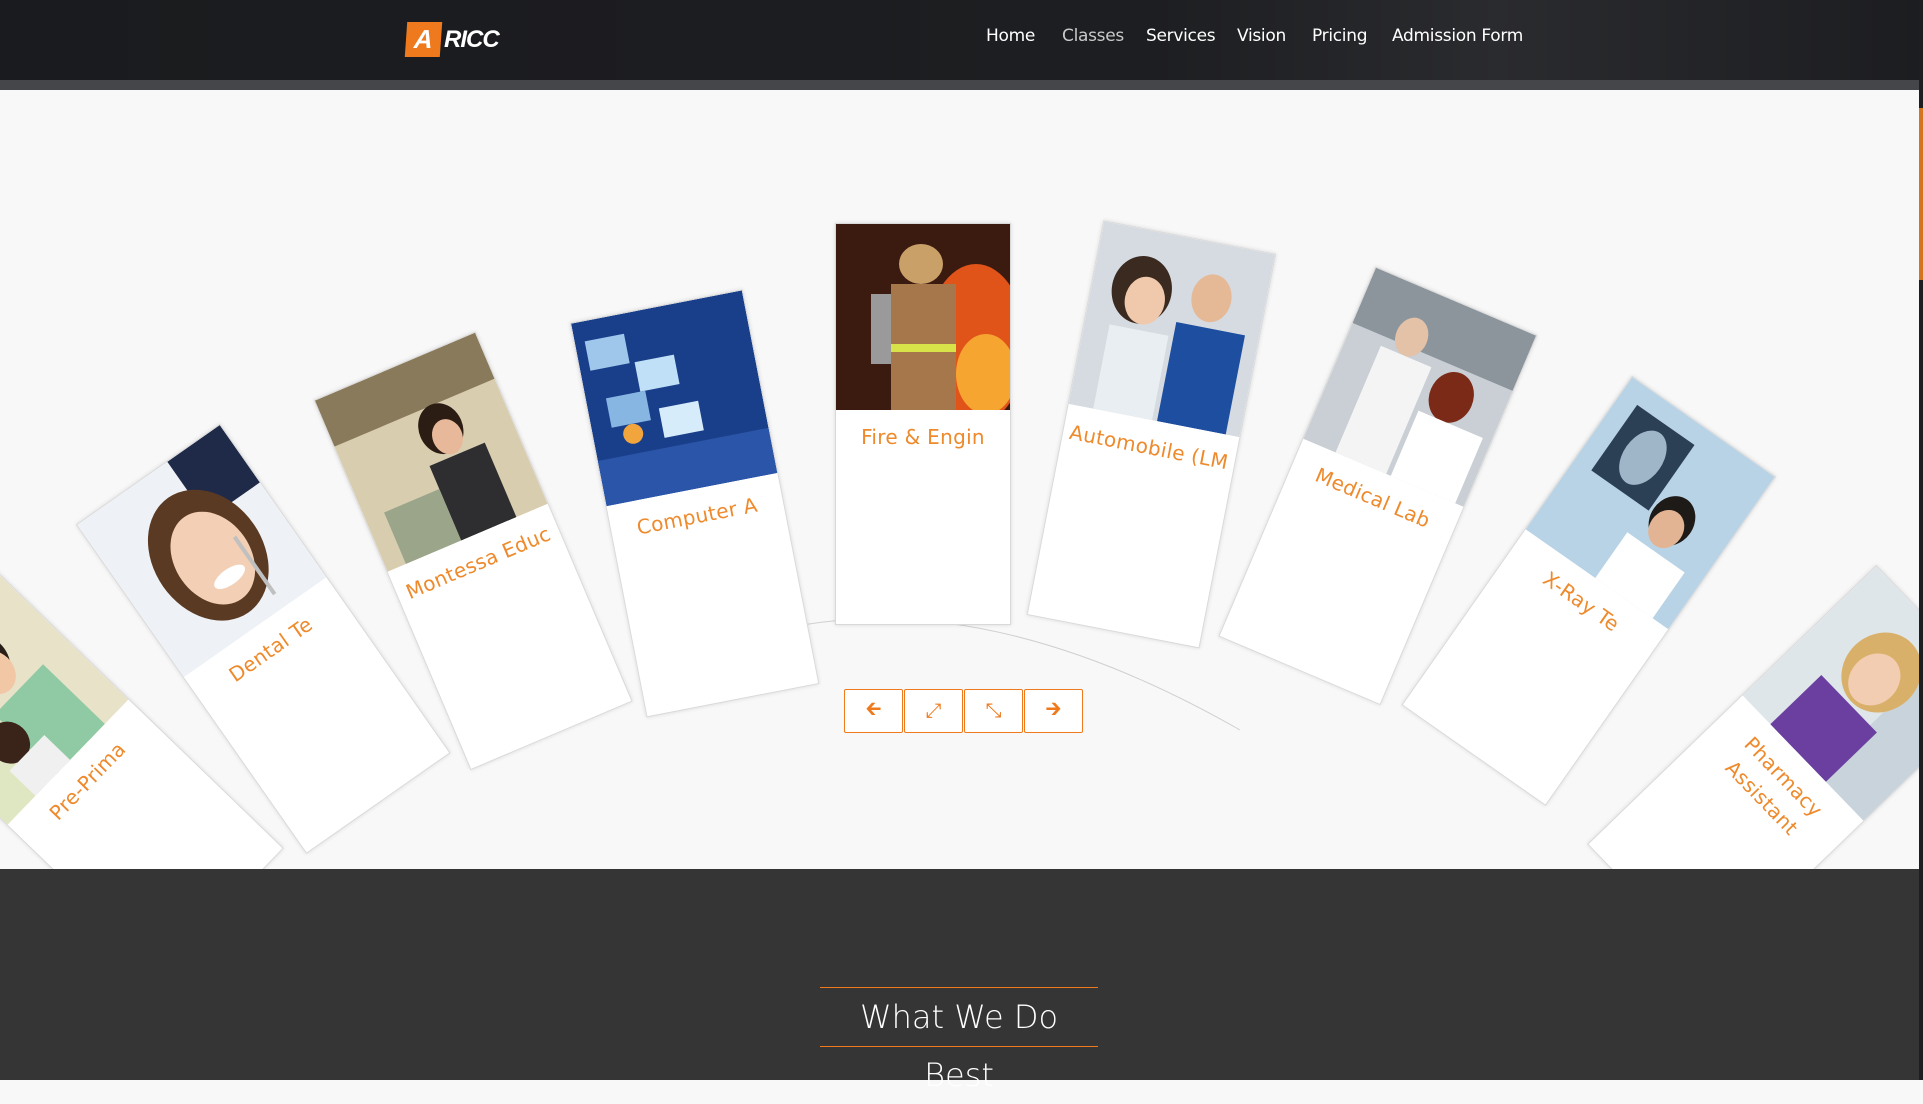 This screenshot has height=1104, width=1923. What do you see at coordinates (1921, 540) in the screenshot?
I see `page-scrollbar` at bounding box center [1921, 540].